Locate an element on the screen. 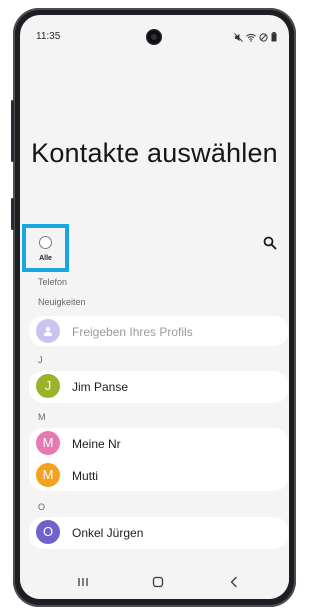 The width and height of the screenshot is (320, 610). contact-group-j: J Jim Panse is located at coordinates (158, 387).